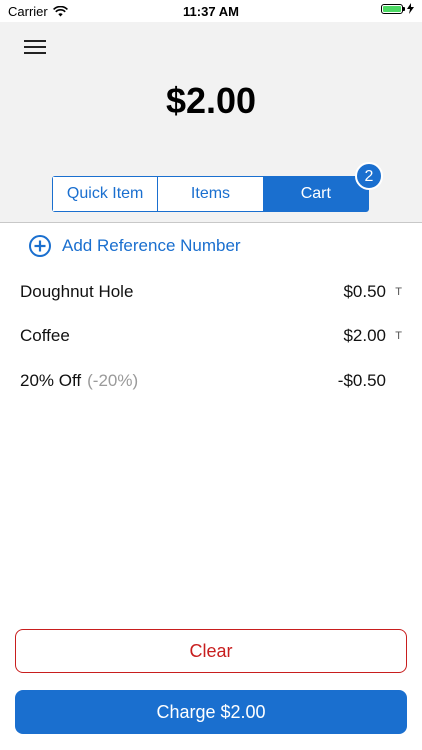  I want to click on hamburger-menu-icon, so click(35, 48).